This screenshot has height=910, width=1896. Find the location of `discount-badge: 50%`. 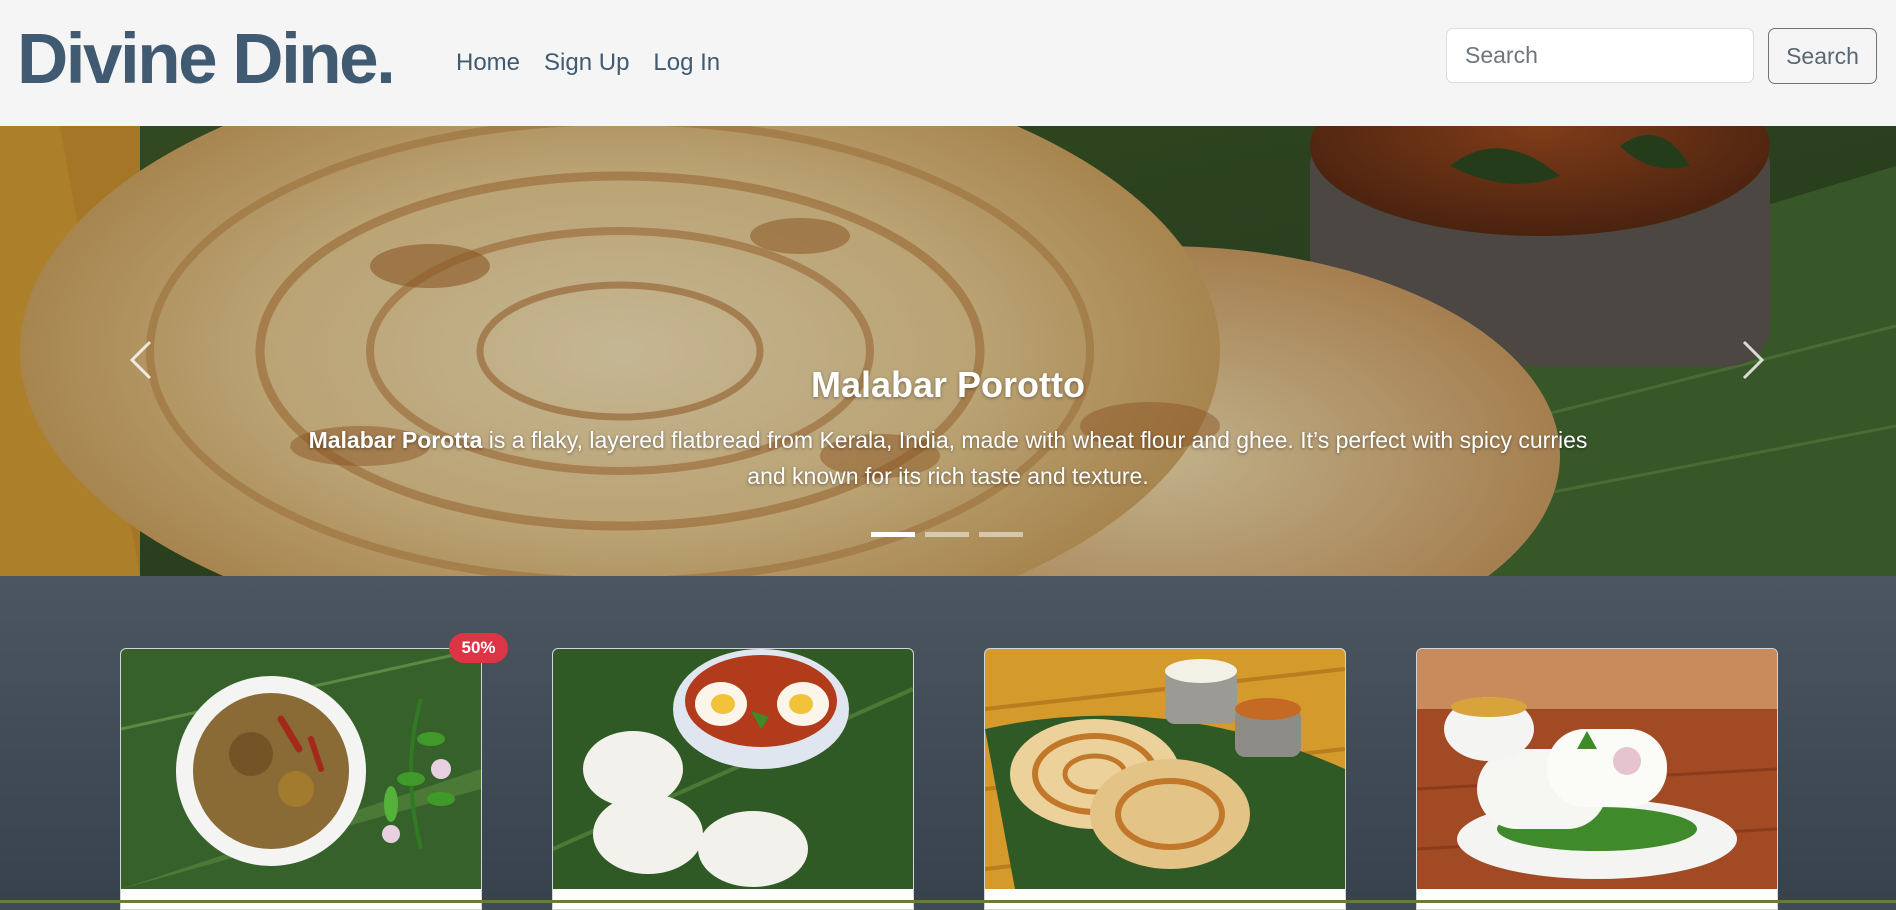

discount-badge: 50% is located at coordinates (478, 648).